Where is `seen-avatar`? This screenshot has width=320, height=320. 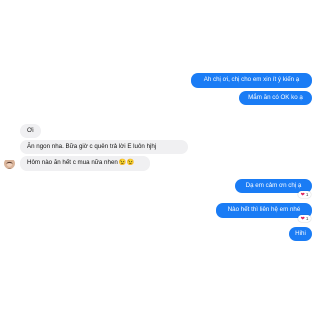
seen-avatar is located at coordinates (316, 238).